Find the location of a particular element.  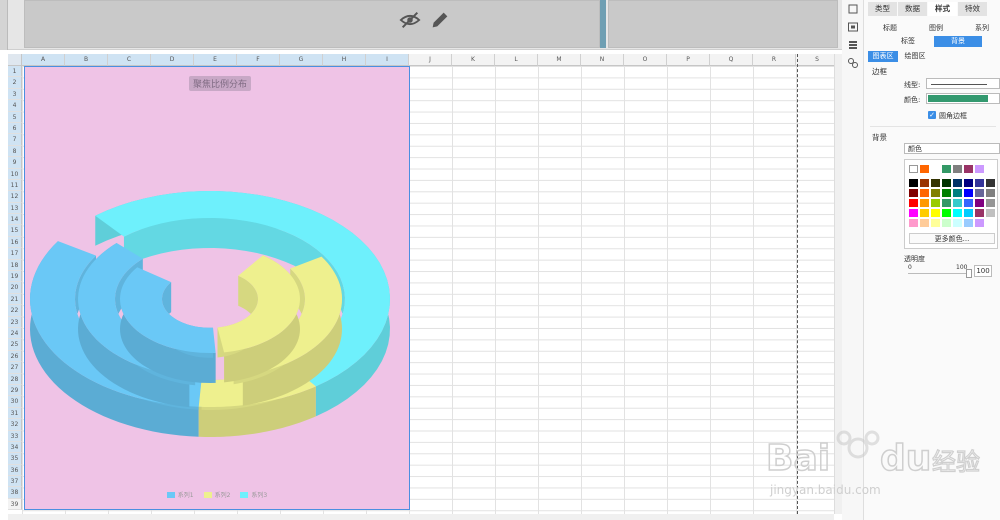

column-header: S is located at coordinates (815, 60).